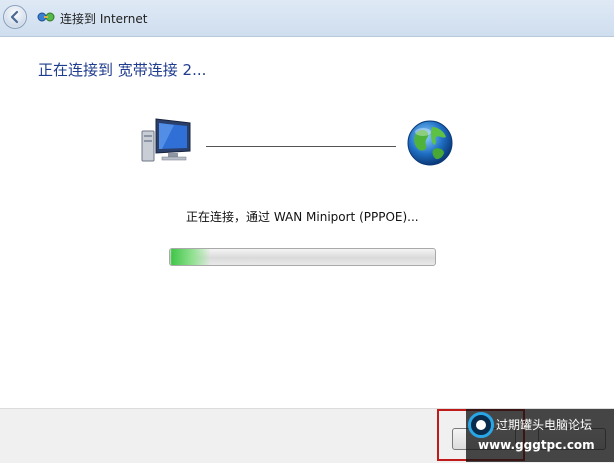  I want to click on connection-line, so click(301, 146).